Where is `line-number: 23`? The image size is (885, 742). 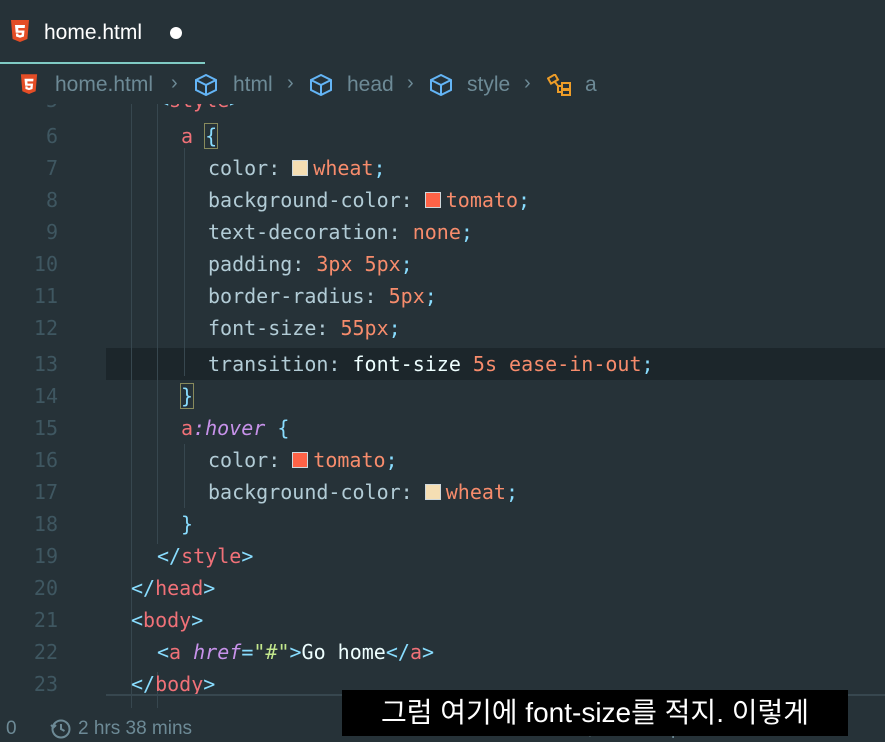 line-number: 23 is located at coordinates (45, 684).